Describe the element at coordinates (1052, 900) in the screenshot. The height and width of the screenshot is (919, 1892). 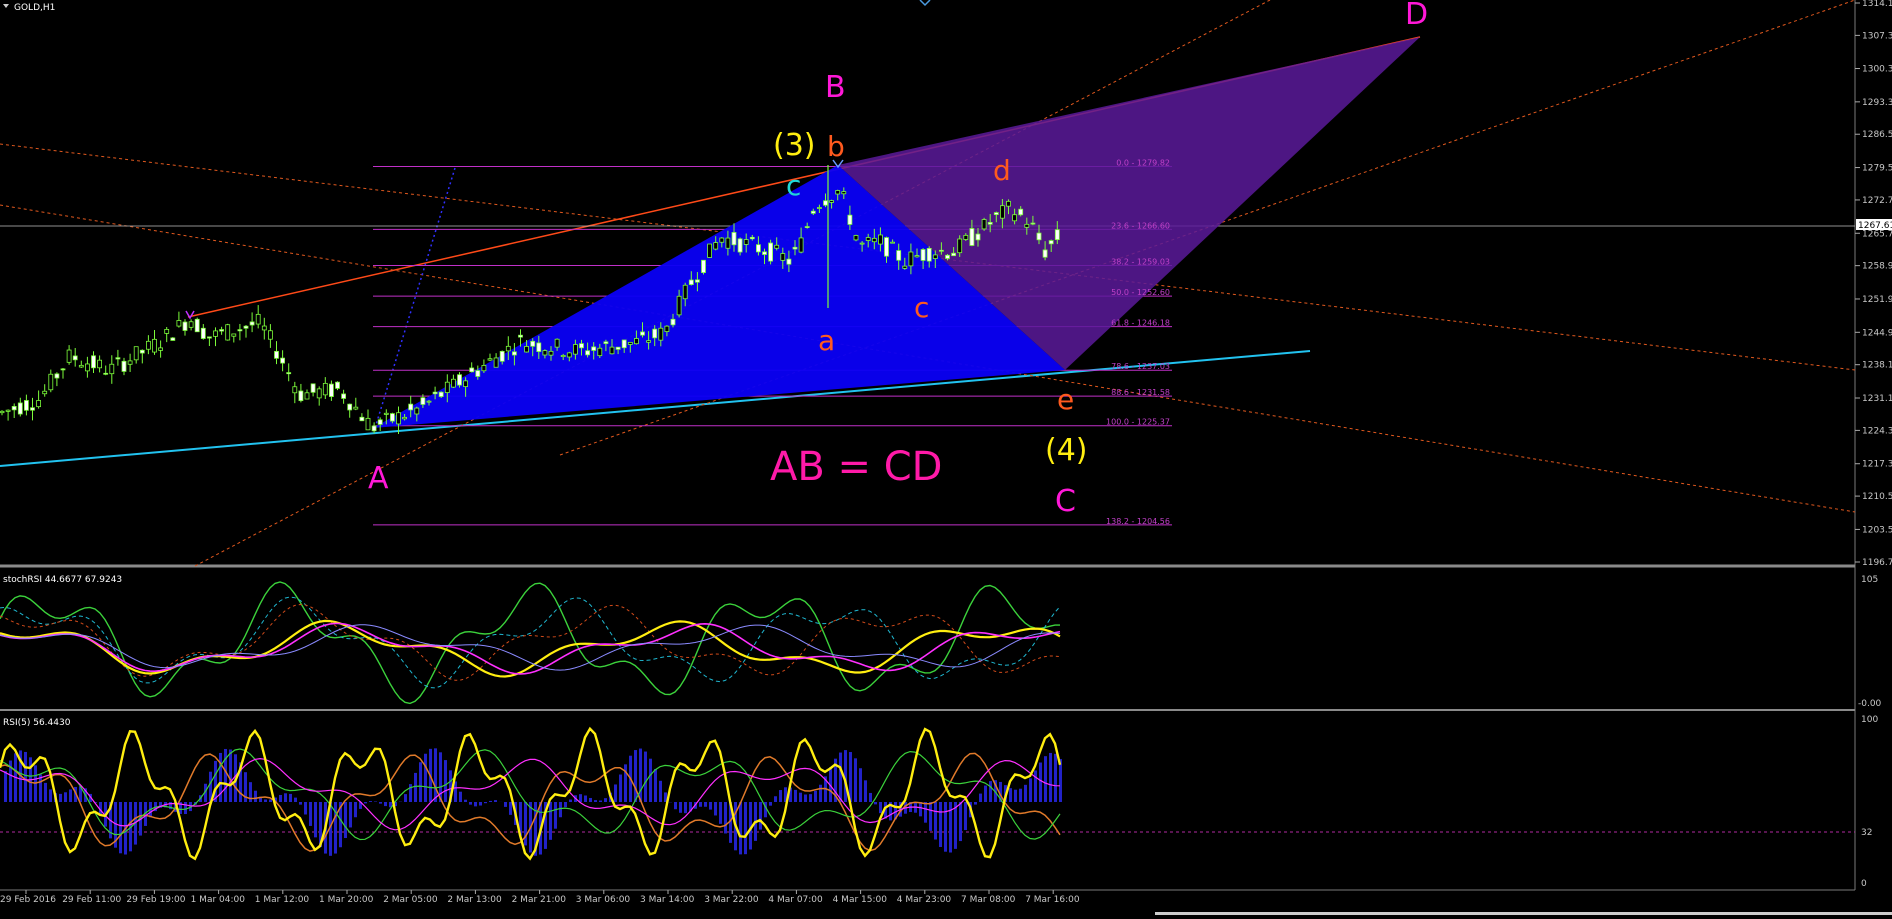
I see `time-tick-label: 7 Mar 16:00` at that location.